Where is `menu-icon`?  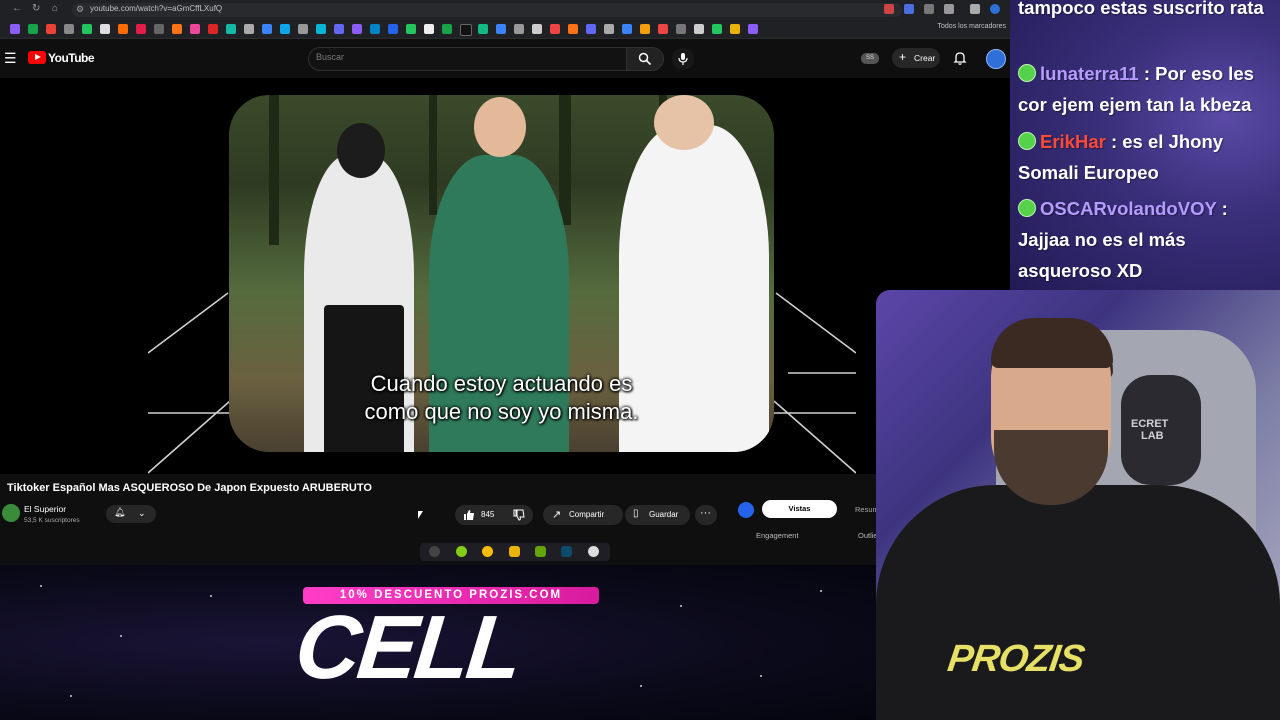
menu-icon is located at coordinates (975, 9).